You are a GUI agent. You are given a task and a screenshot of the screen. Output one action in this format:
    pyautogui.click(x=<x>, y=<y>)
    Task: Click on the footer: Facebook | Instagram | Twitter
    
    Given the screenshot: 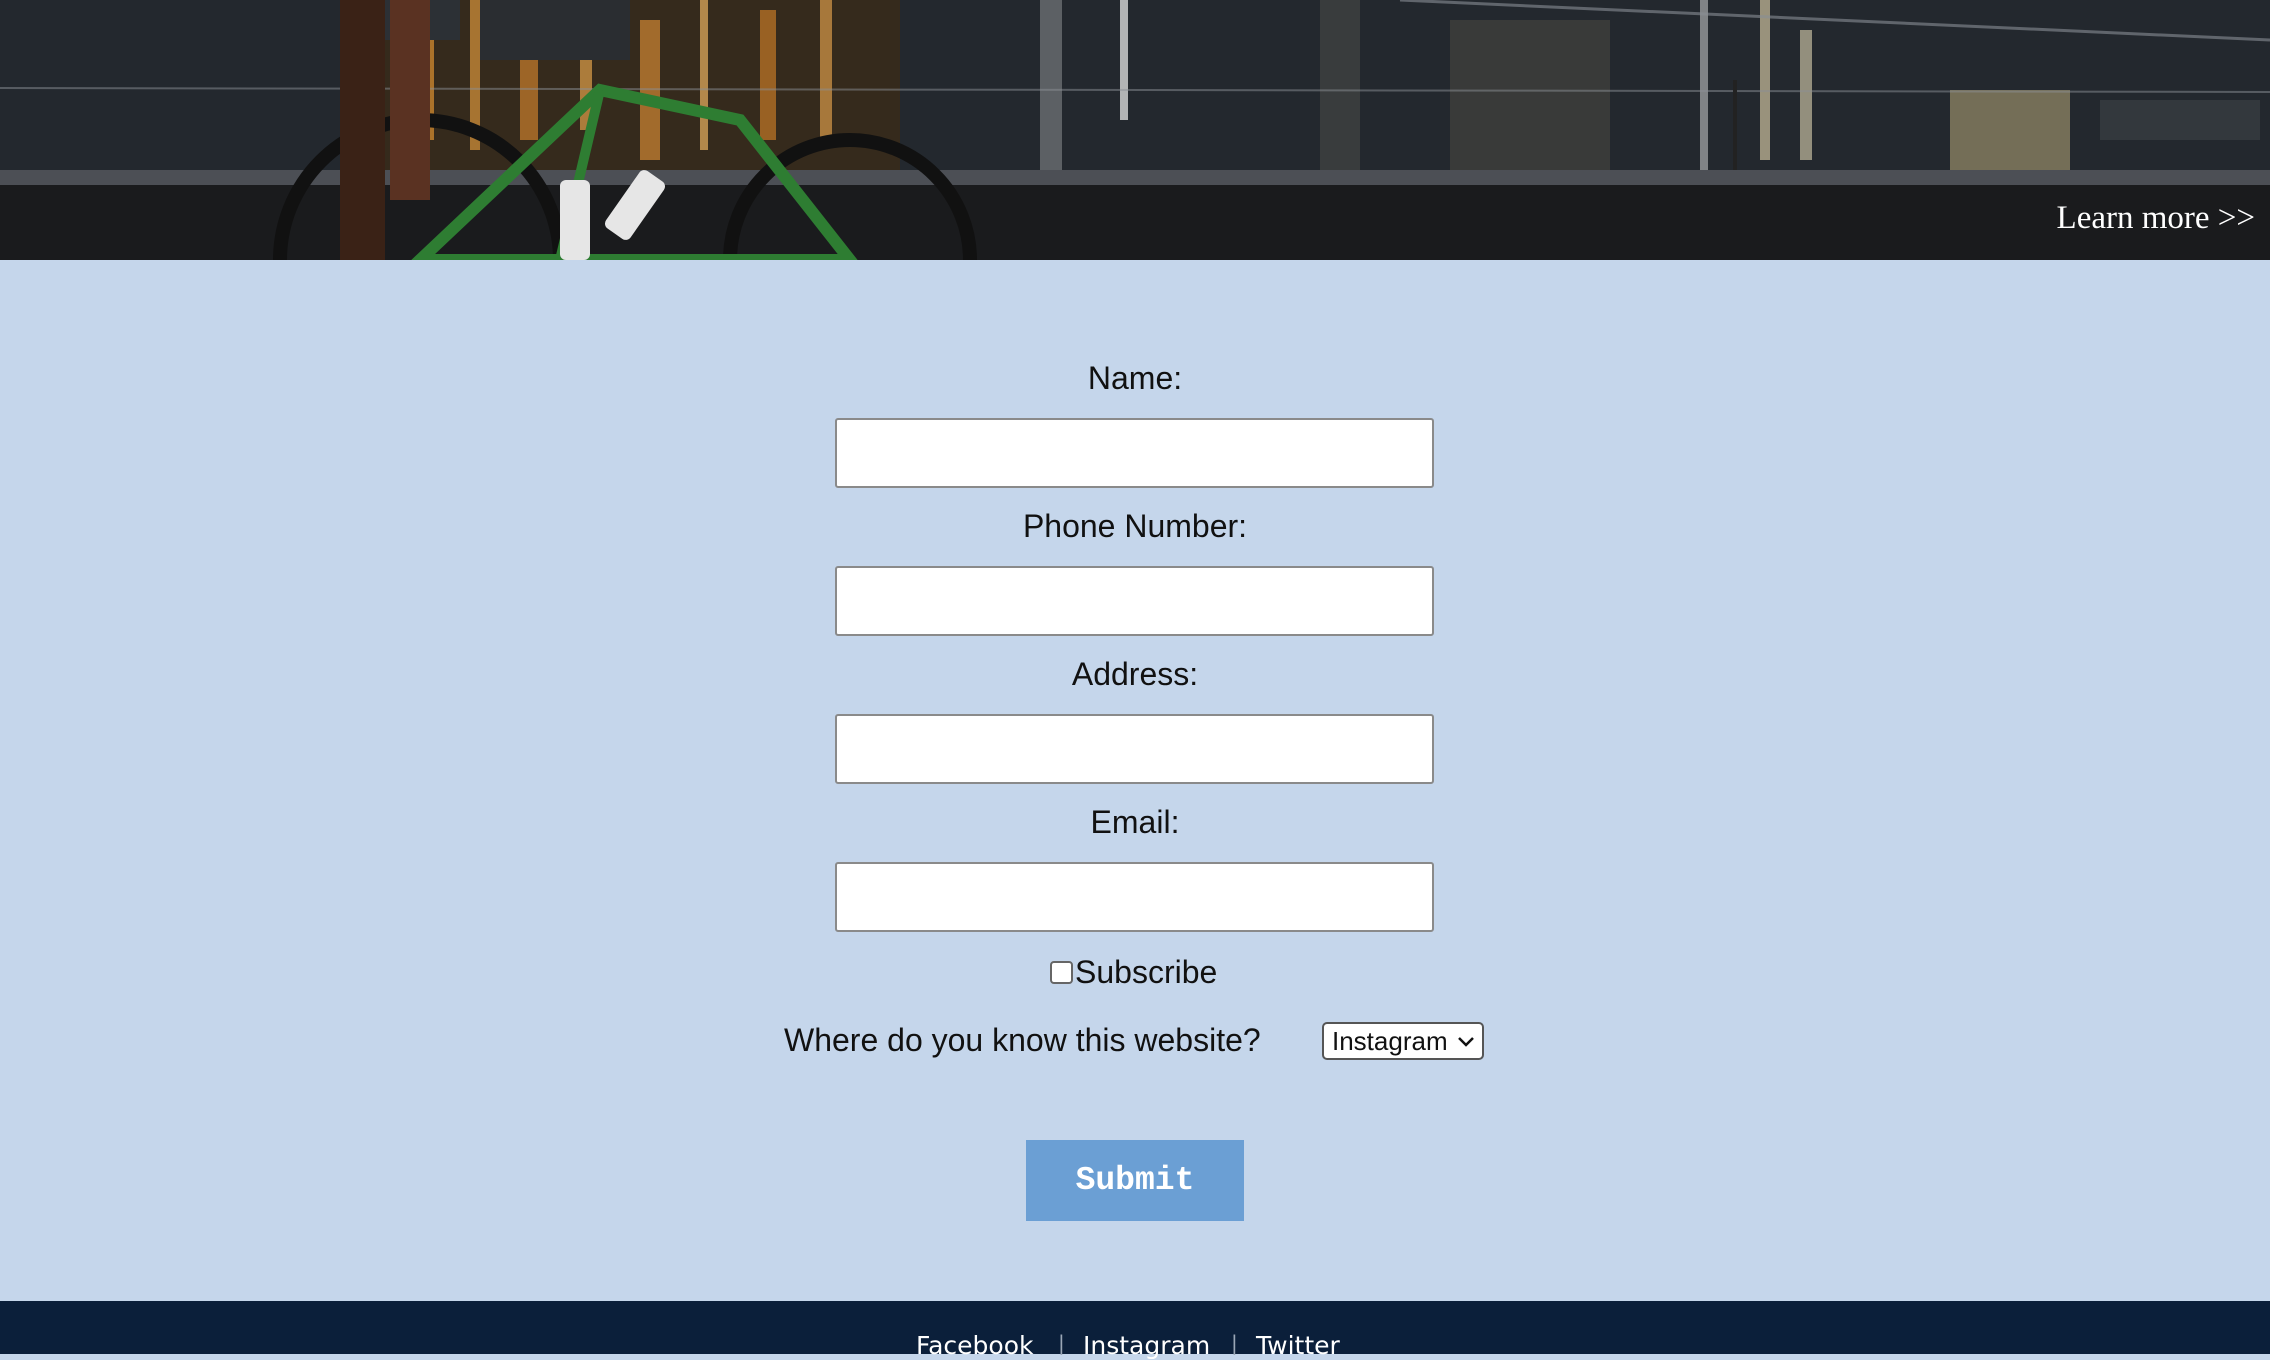 What is the action you would take?
    pyautogui.click(x=1135, y=1330)
    